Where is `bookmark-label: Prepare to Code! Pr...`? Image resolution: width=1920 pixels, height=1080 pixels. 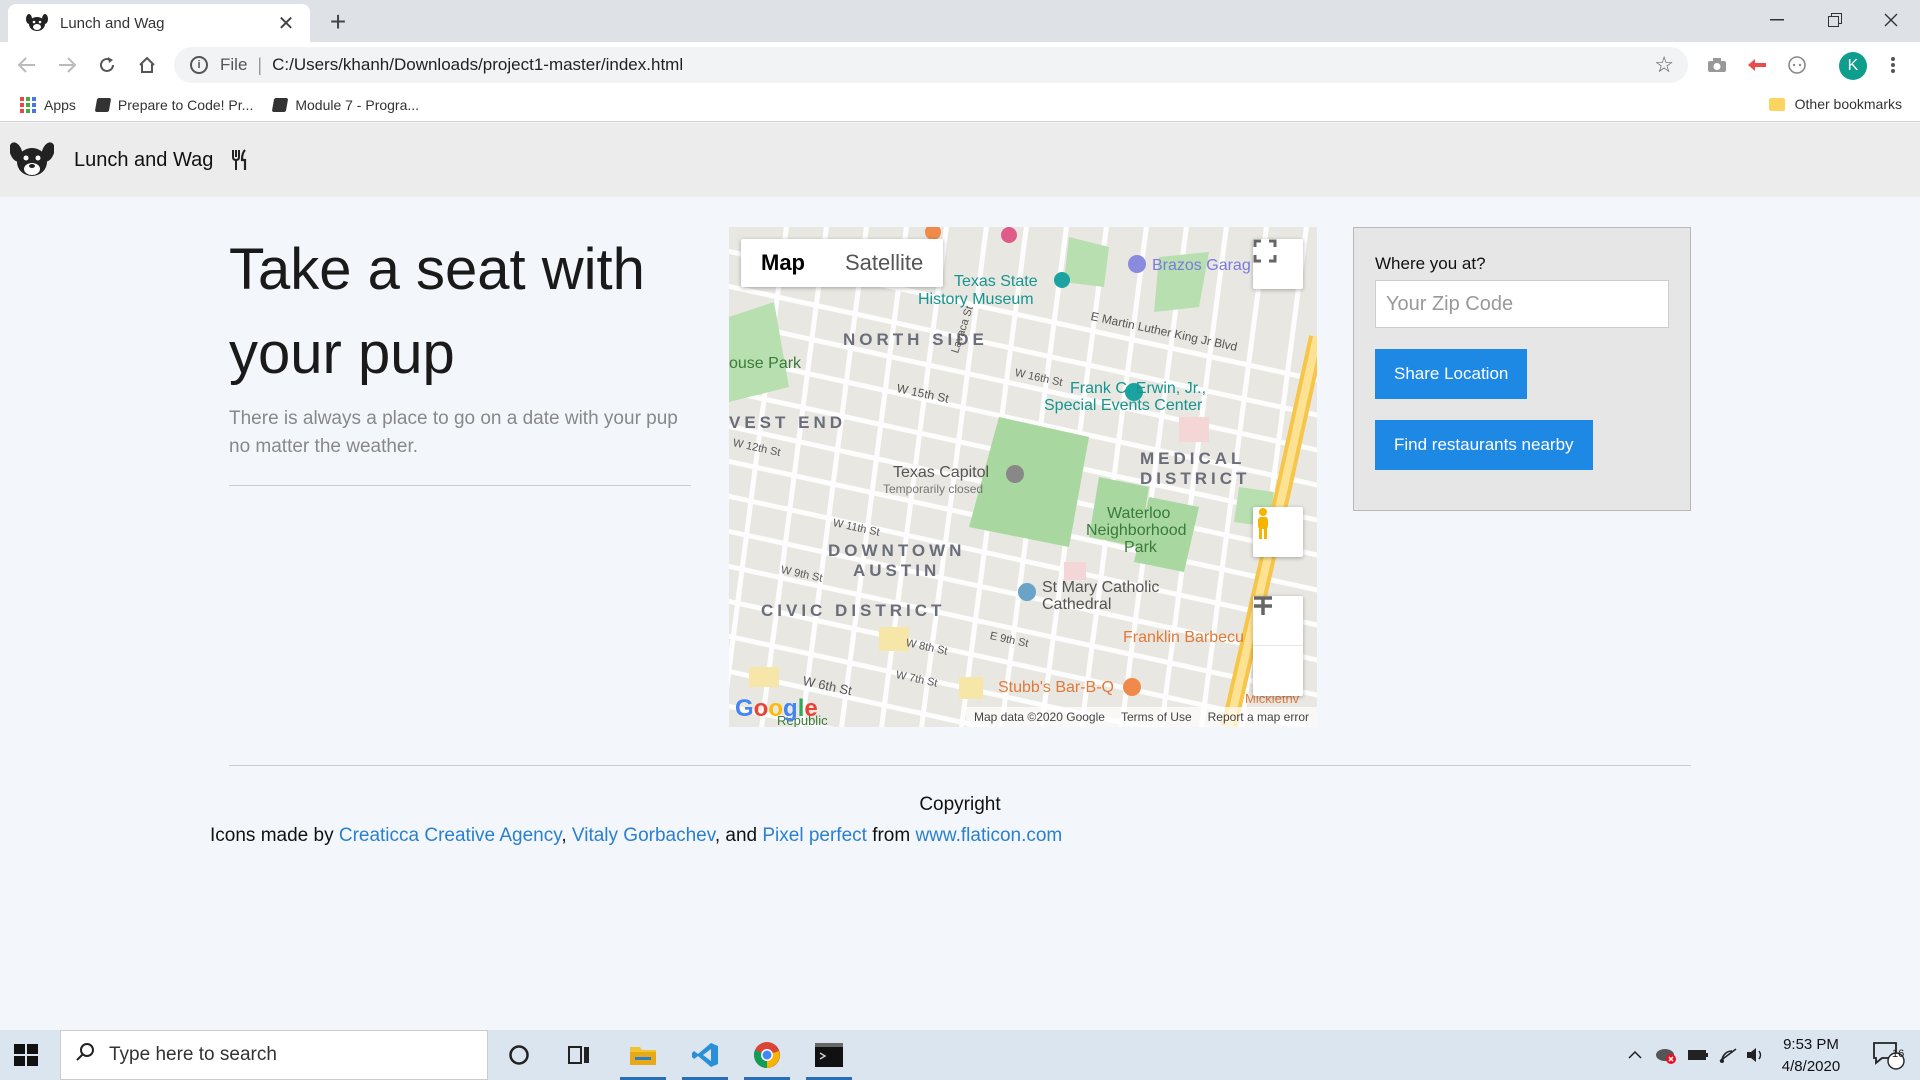
bookmark-label: Prepare to Code! Pr... is located at coordinates (185, 104).